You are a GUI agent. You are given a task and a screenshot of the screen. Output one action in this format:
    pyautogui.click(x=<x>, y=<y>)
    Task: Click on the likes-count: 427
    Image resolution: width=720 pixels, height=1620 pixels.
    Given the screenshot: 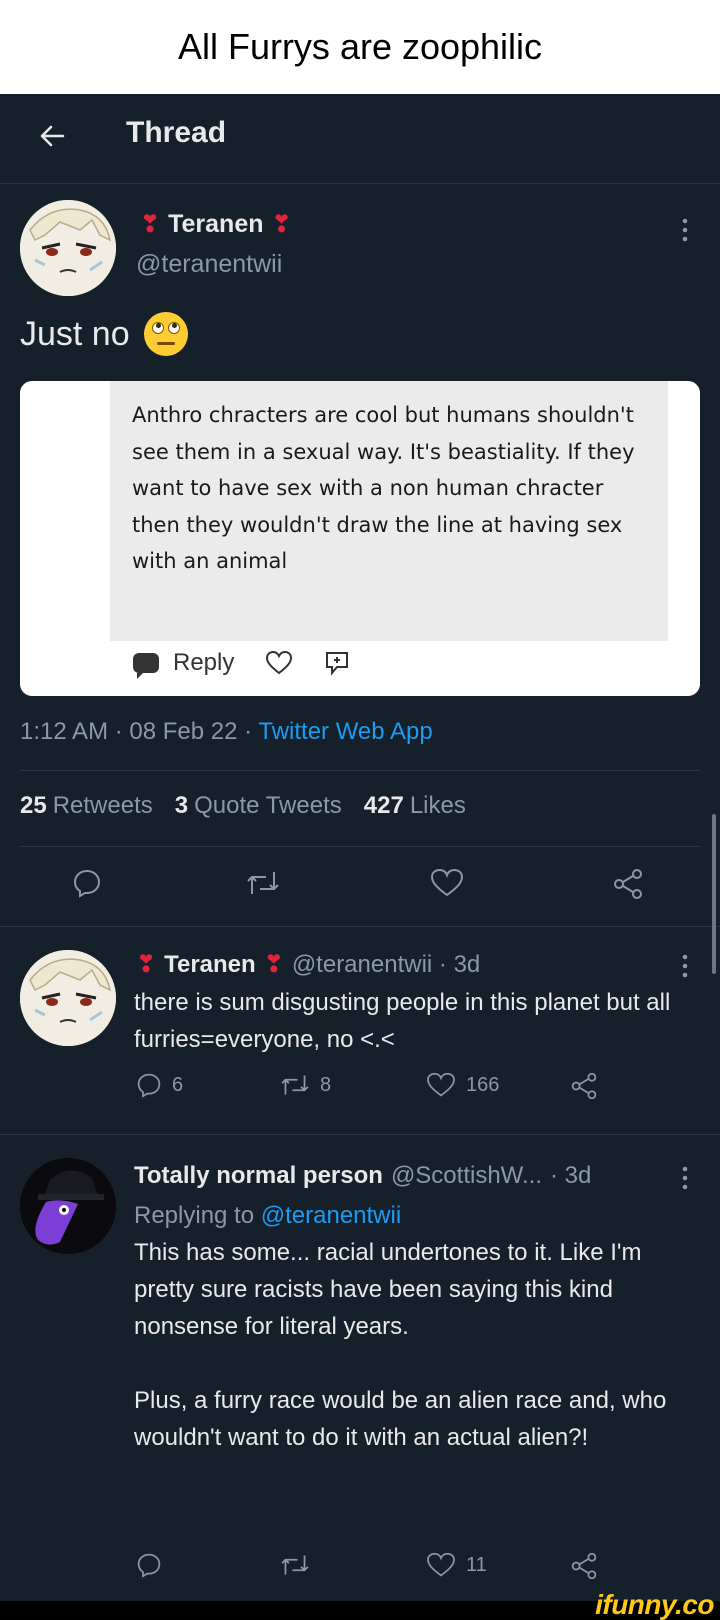 What is the action you would take?
    pyautogui.click(x=383, y=805)
    